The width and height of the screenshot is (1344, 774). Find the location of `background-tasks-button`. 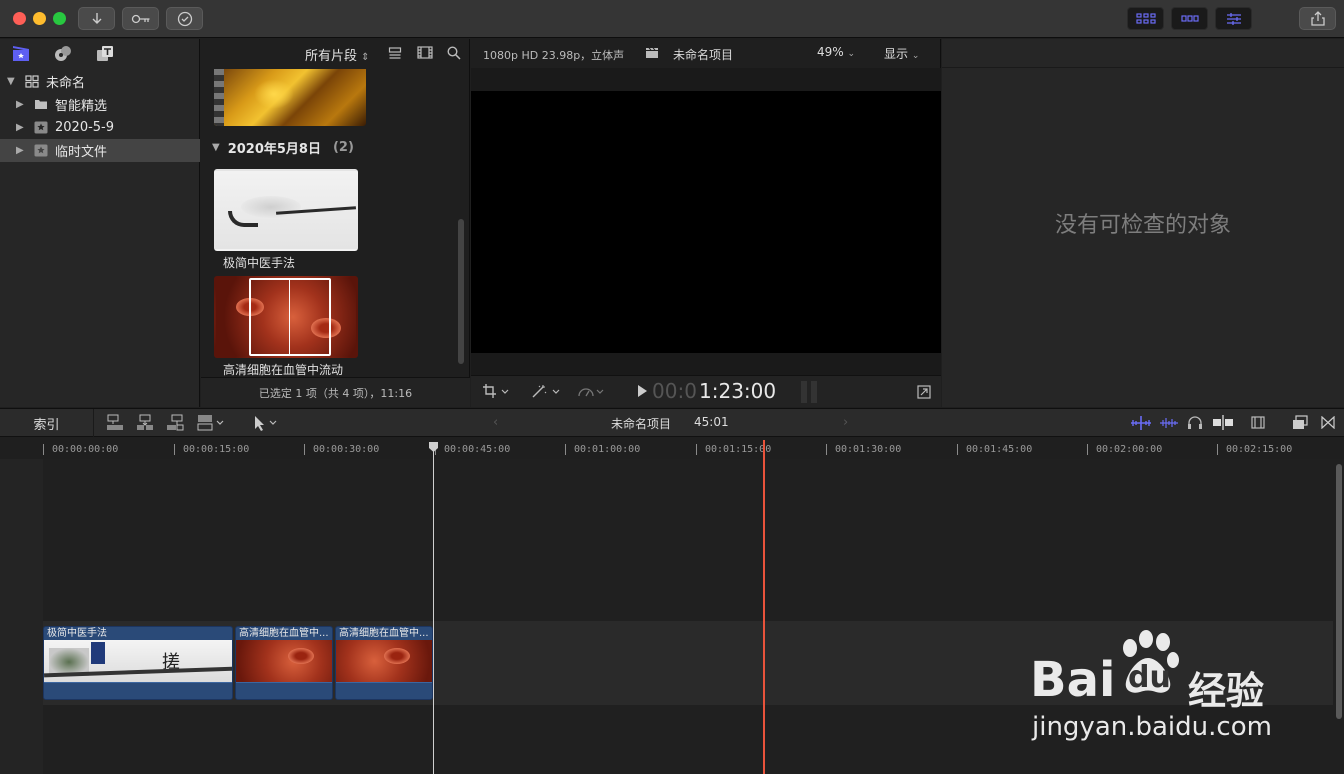

background-tasks-button is located at coordinates (184, 18).